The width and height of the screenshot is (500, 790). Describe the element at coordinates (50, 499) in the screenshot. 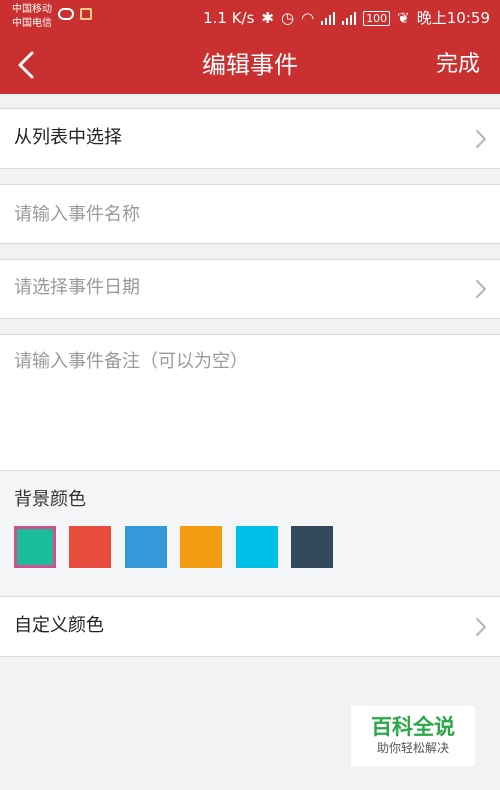

I see `background-color-label: 背景颜色` at that location.